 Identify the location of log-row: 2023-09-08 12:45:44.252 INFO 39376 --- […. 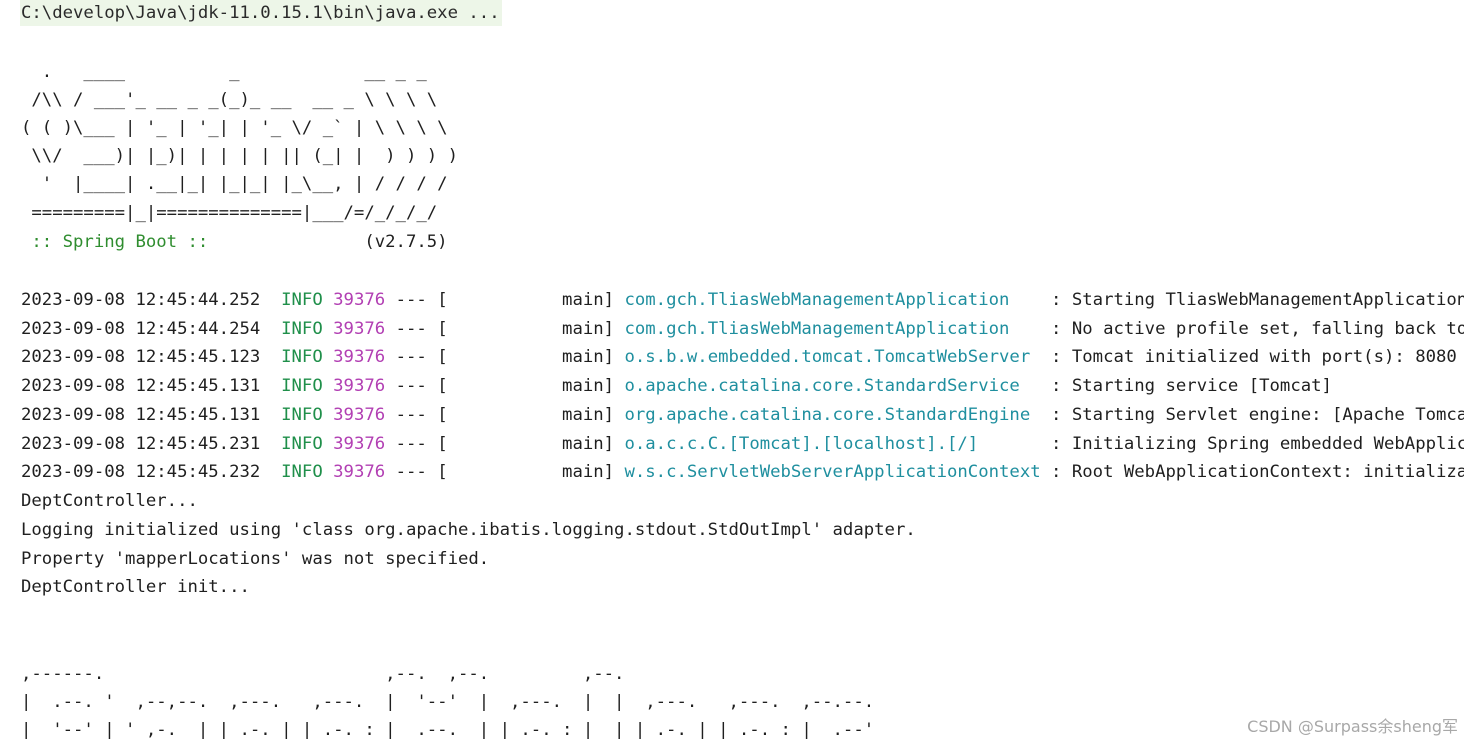
(742, 300).